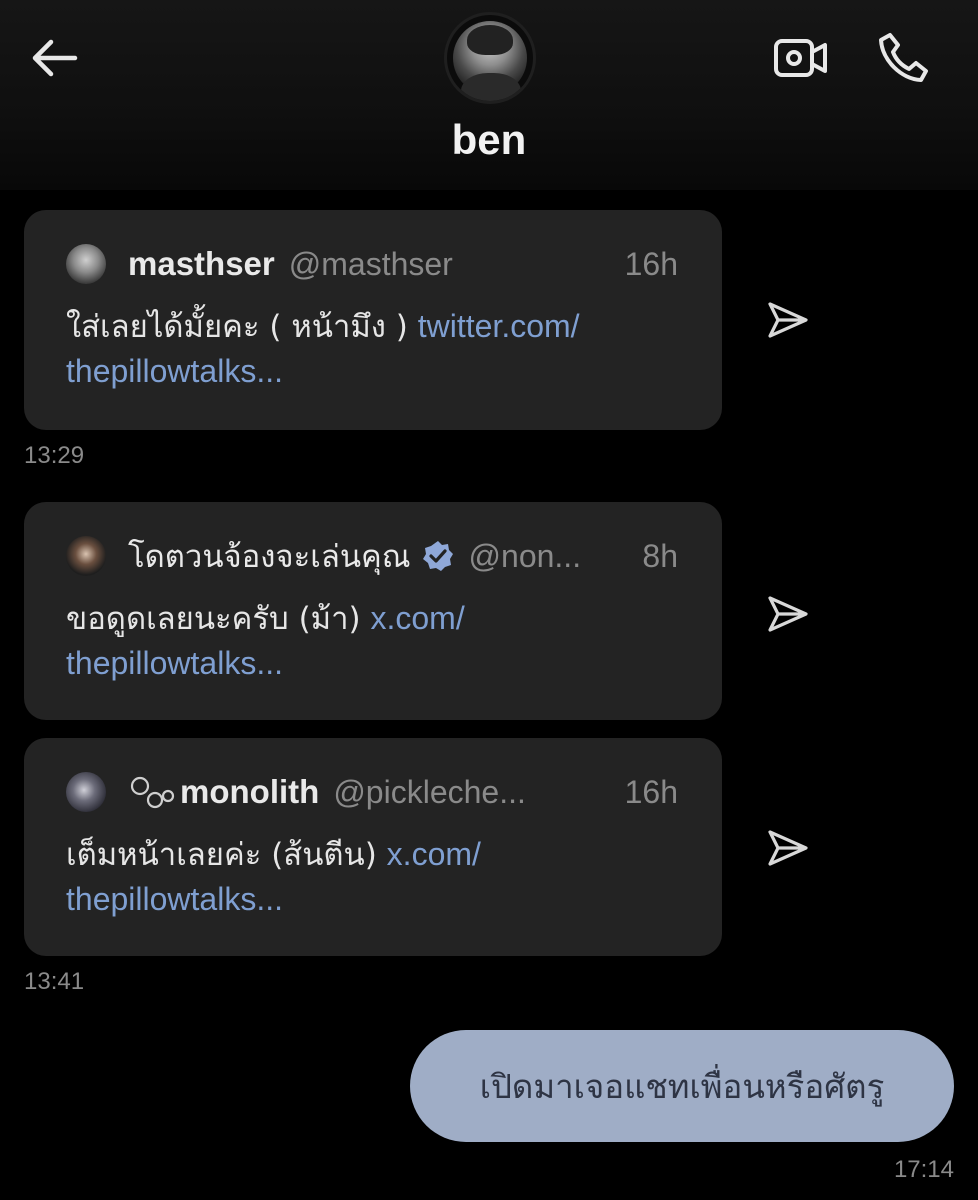 Image resolution: width=978 pixels, height=1200 pixels. I want to click on author-display-name: monolith, so click(250, 791).